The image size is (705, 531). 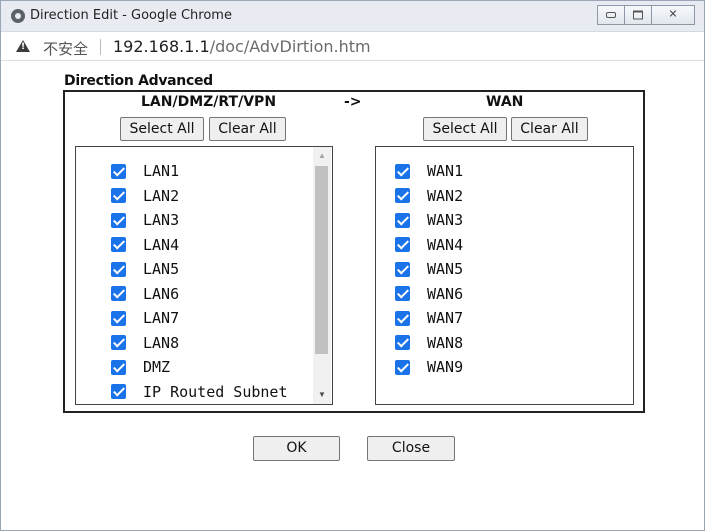 What do you see at coordinates (131, 15) in the screenshot?
I see `window-title: Direction Edit - Google Chrome` at bounding box center [131, 15].